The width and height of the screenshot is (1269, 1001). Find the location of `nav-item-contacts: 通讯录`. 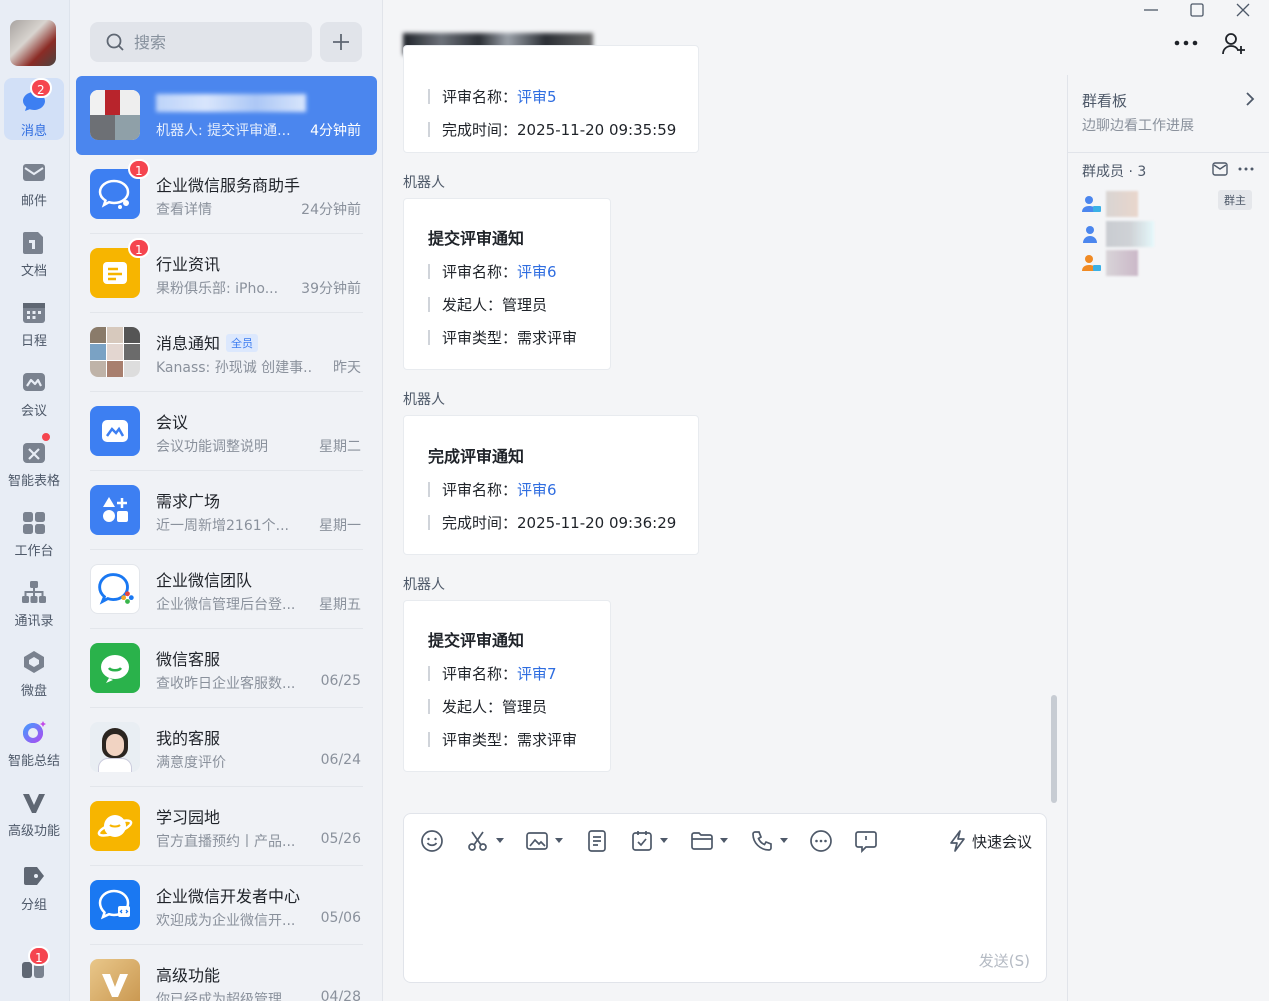

nav-item-contacts: 通讯录 is located at coordinates (34, 599).